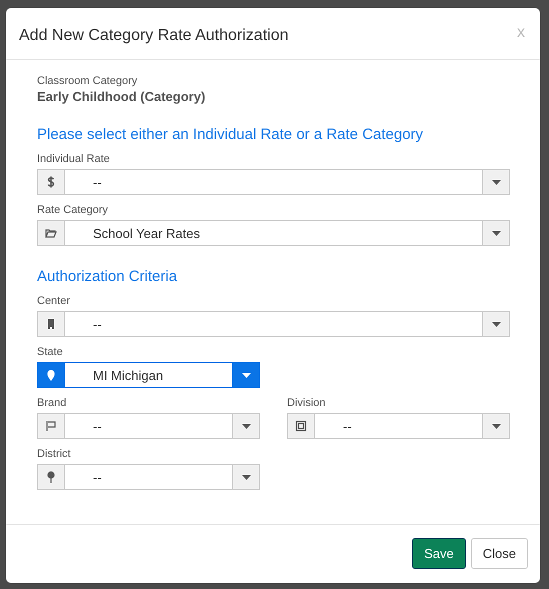  I want to click on save-button: Save, so click(439, 553).